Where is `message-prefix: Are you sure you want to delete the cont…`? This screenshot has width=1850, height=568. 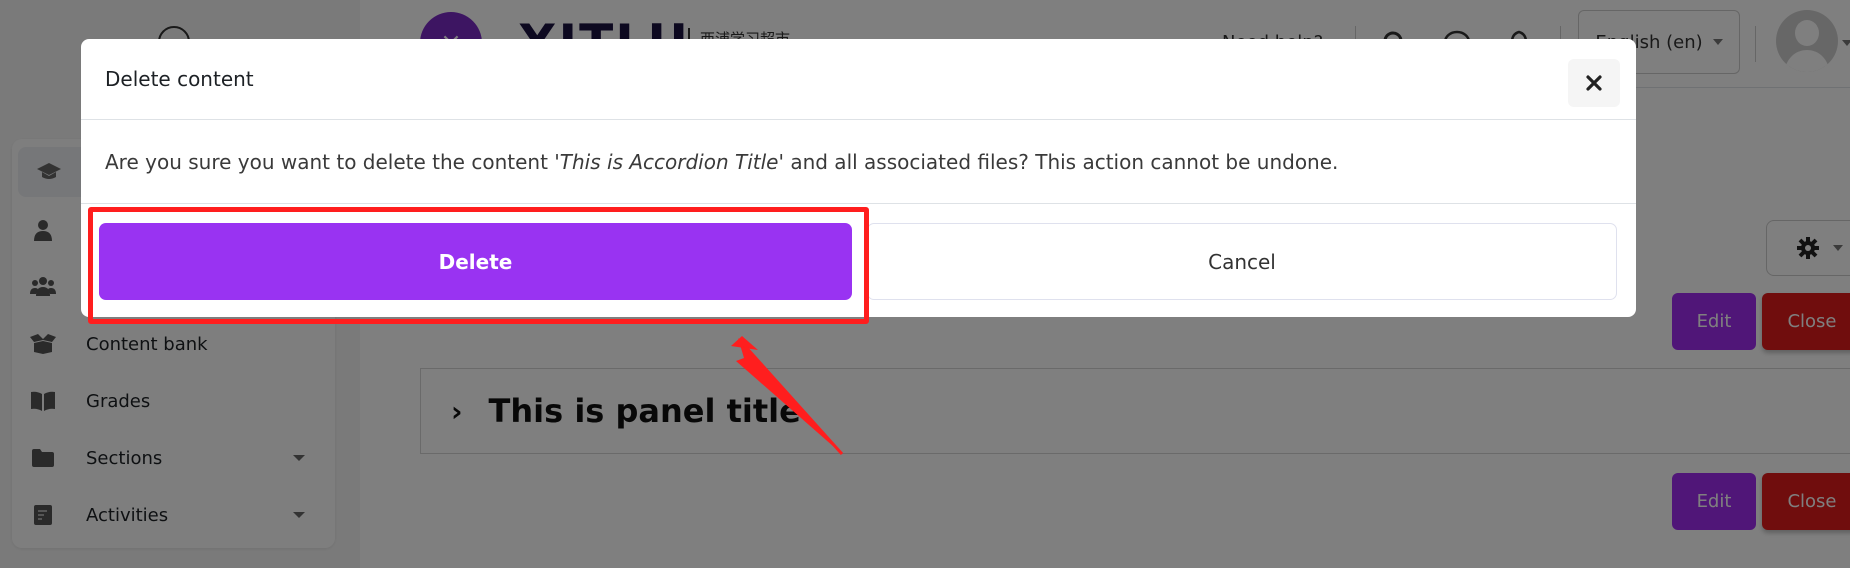
message-prefix: Are you sure you want to delete the cont… is located at coordinates (330, 162).